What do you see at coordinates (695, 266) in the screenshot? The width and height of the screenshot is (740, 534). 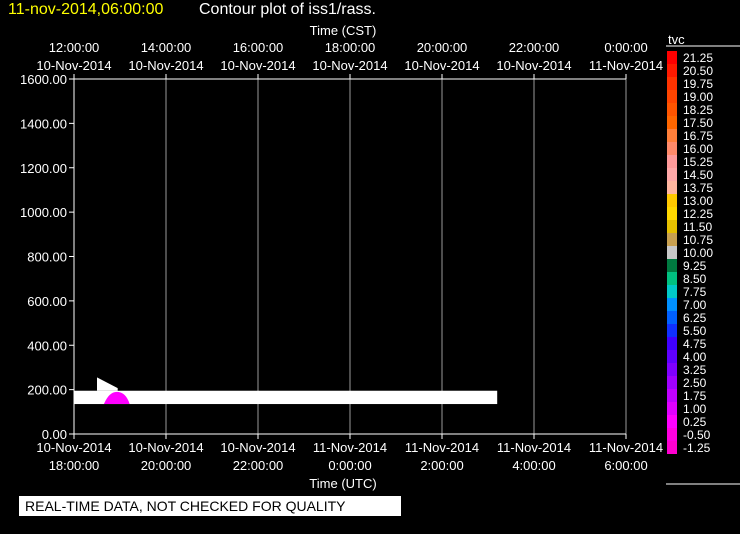 I see `colorbar-label: 9.25` at bounding box center [695, 266].